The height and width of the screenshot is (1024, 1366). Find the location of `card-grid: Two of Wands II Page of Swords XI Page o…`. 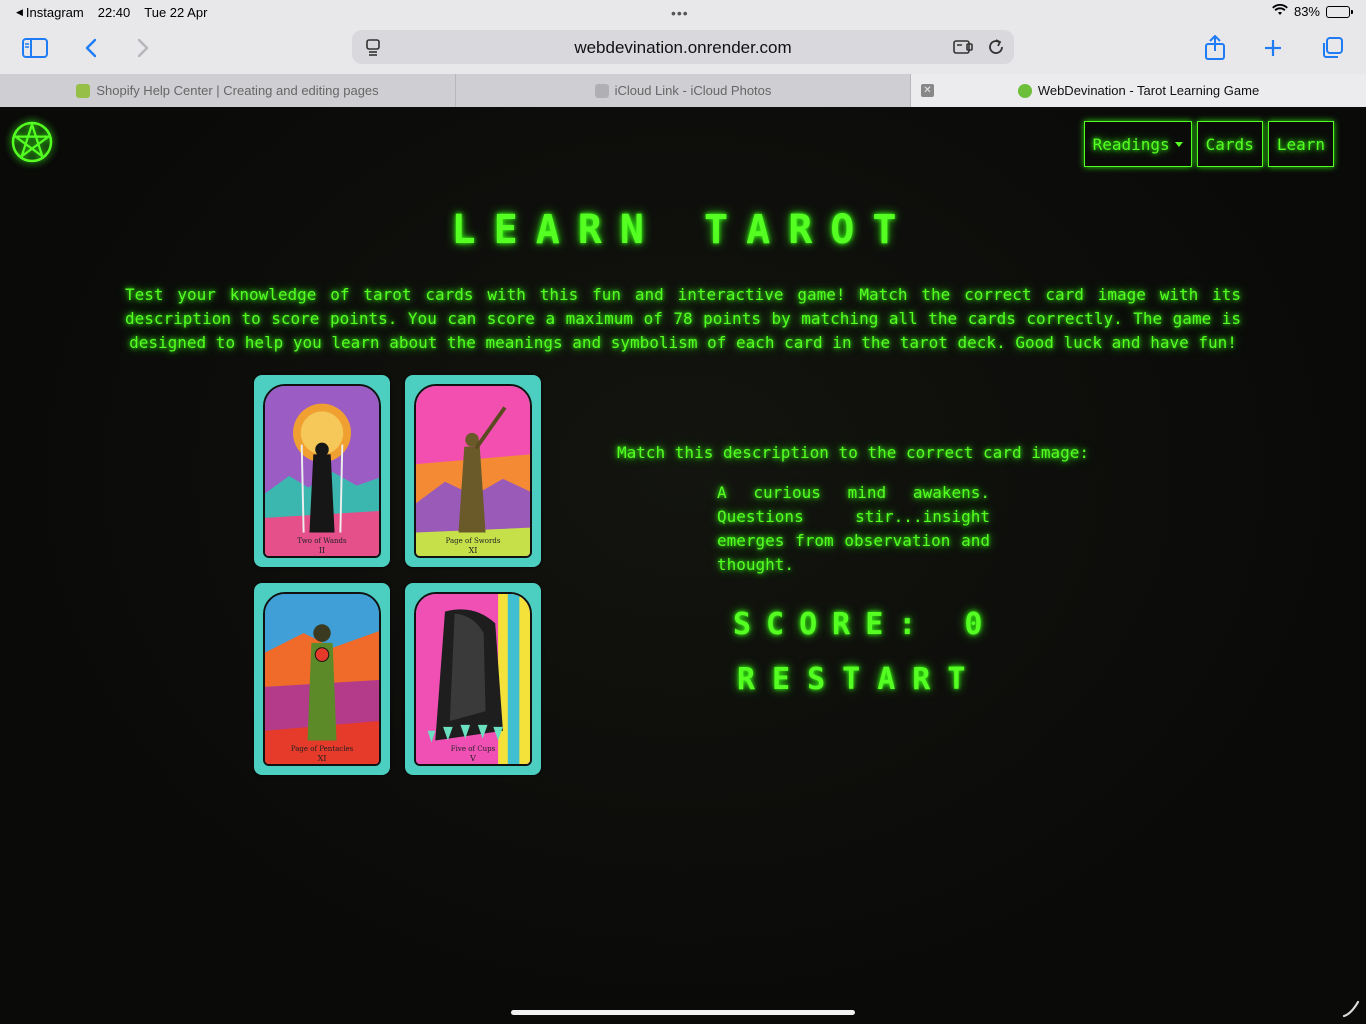

card-grid: Two of Wands II Page of Swords XI Page o… is located at coordinates (399, 575).